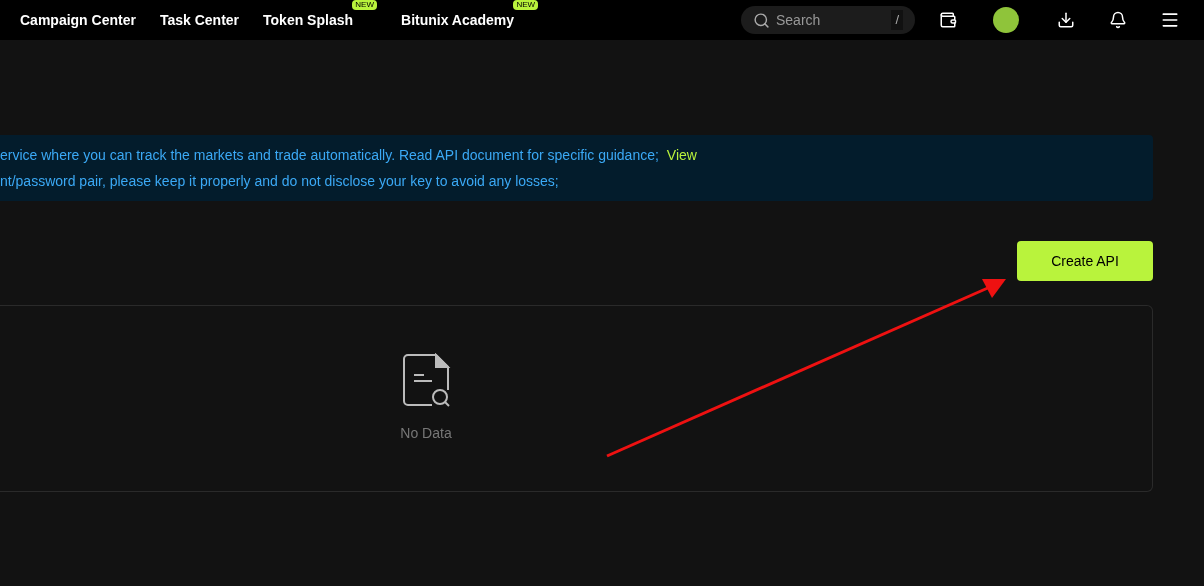 Image resolution: width=1204 pixels, height=586 pixels. What do you see at coordinates (1118, 20) in the screenshot?
I see `notification-icon` at bounding box center [1118, 20].